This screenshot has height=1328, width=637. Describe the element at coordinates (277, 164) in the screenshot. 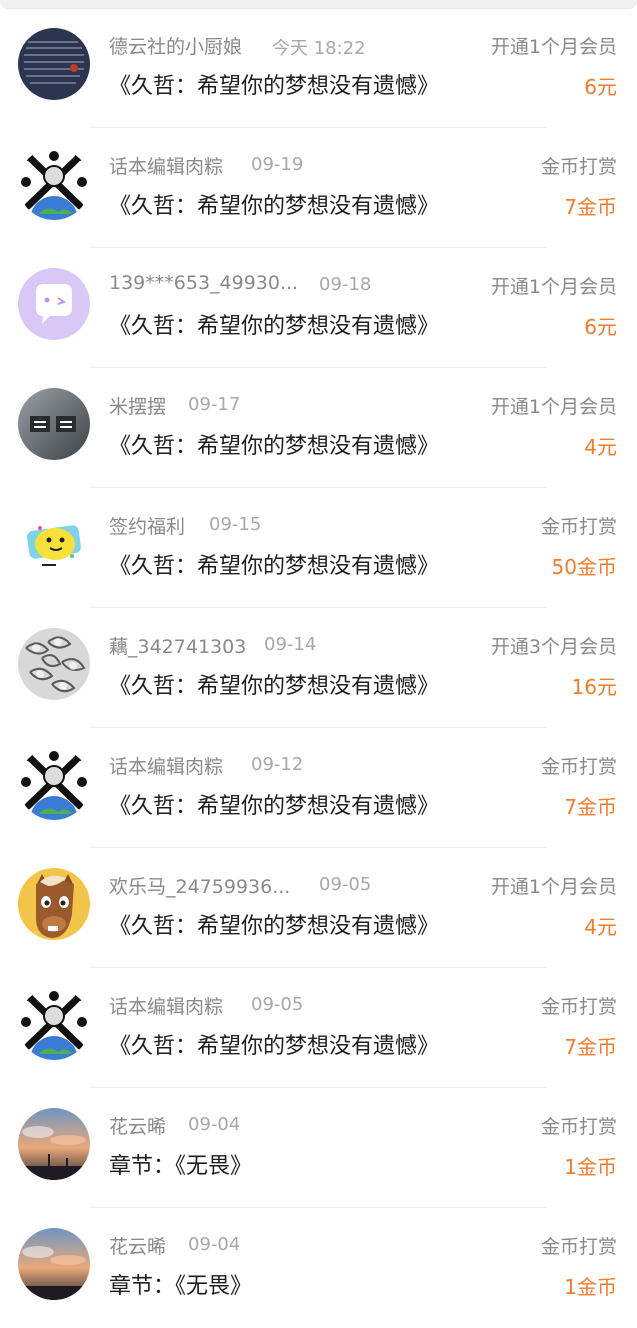

I see `record-time: 09-19` at that location.